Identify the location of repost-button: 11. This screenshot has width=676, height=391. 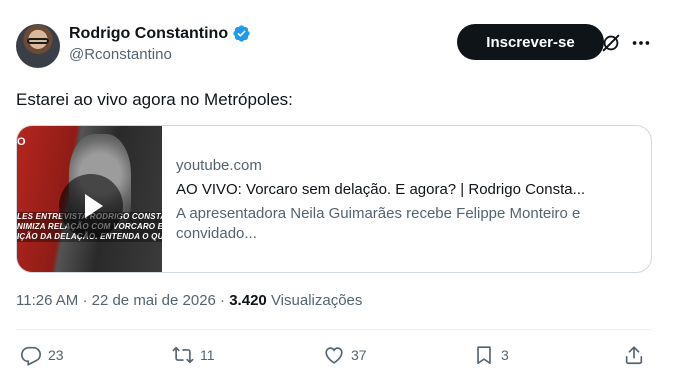
(193, 355).